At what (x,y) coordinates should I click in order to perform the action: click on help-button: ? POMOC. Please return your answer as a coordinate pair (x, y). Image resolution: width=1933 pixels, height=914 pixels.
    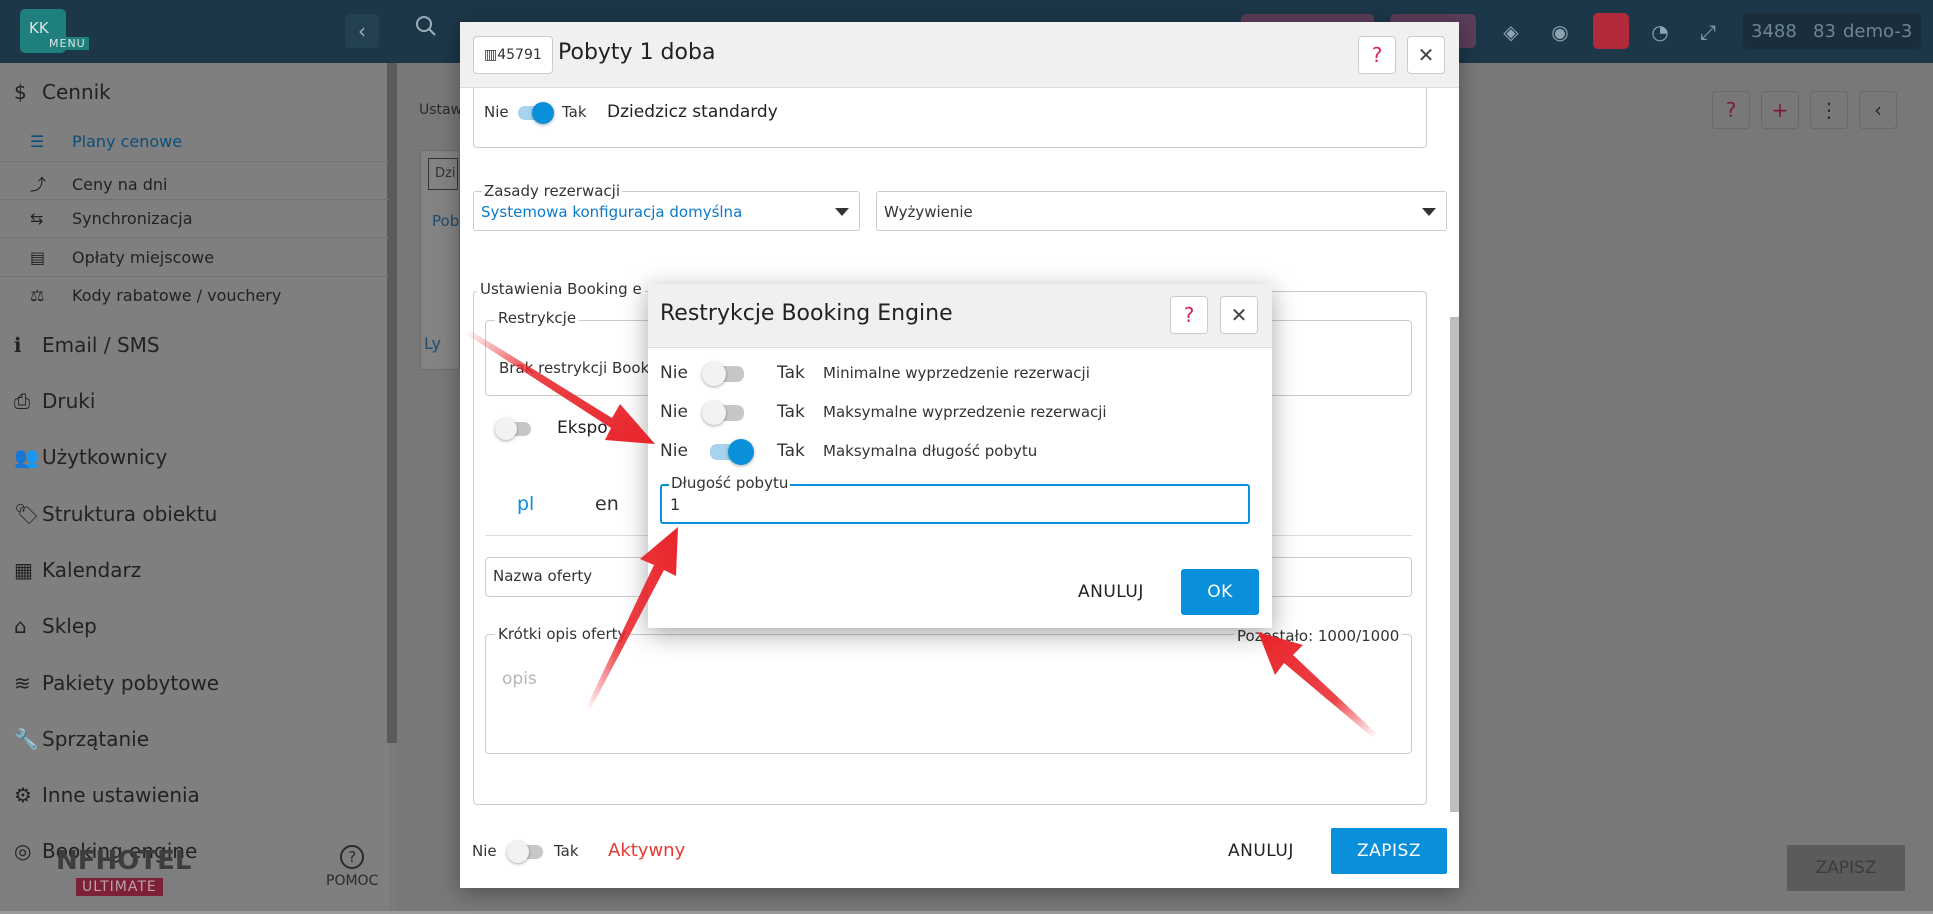
    Looking at the image, I should click on (352, 867).